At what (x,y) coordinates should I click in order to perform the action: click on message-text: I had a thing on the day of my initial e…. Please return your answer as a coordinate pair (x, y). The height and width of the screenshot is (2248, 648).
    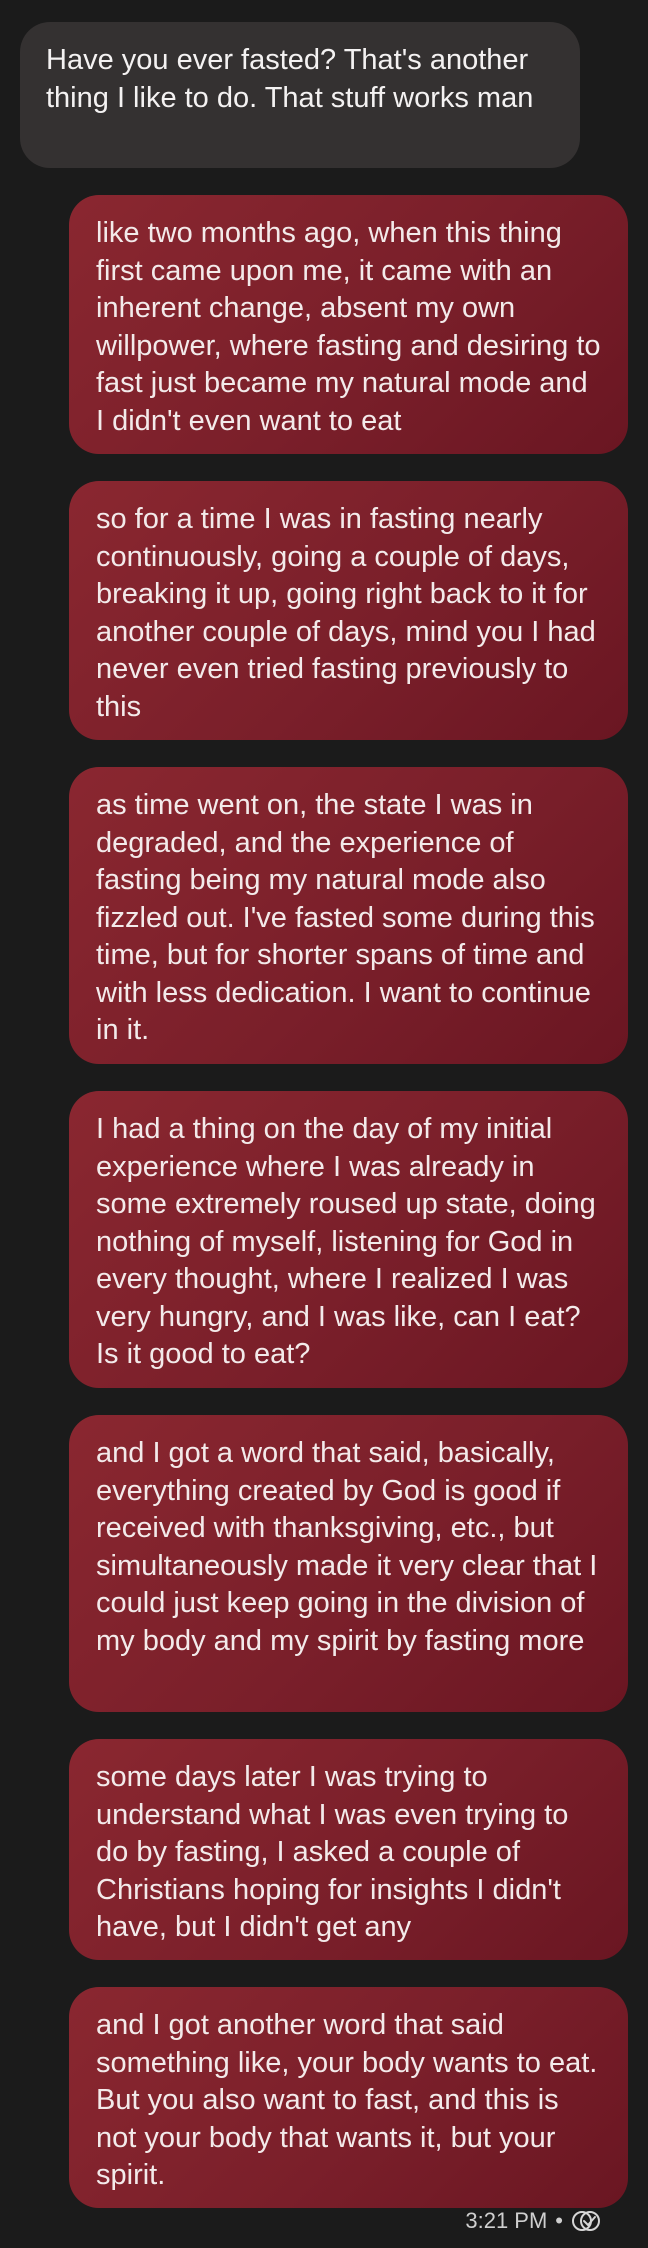
    Looking at the image, I should click on (346, 1241).